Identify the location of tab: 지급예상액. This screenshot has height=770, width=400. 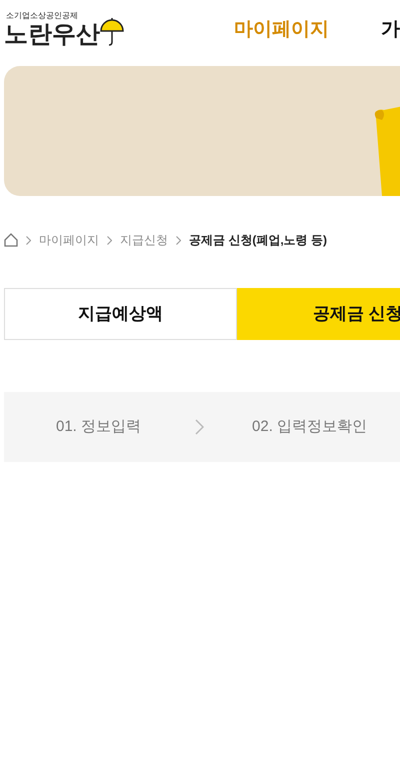
(120, 314).